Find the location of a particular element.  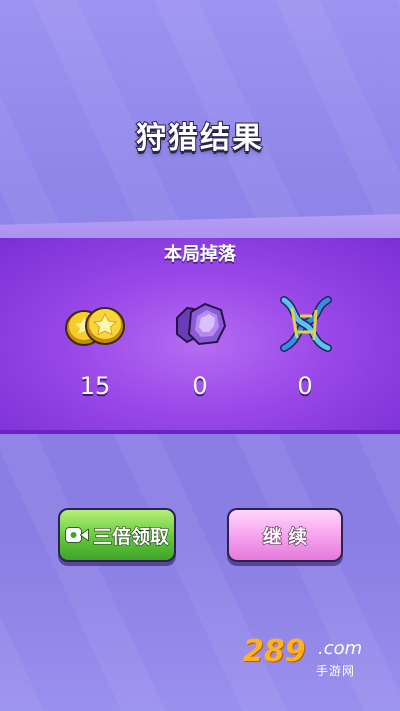

triple-claim-button: 三倍领取 is located at coordinates (117, 535).